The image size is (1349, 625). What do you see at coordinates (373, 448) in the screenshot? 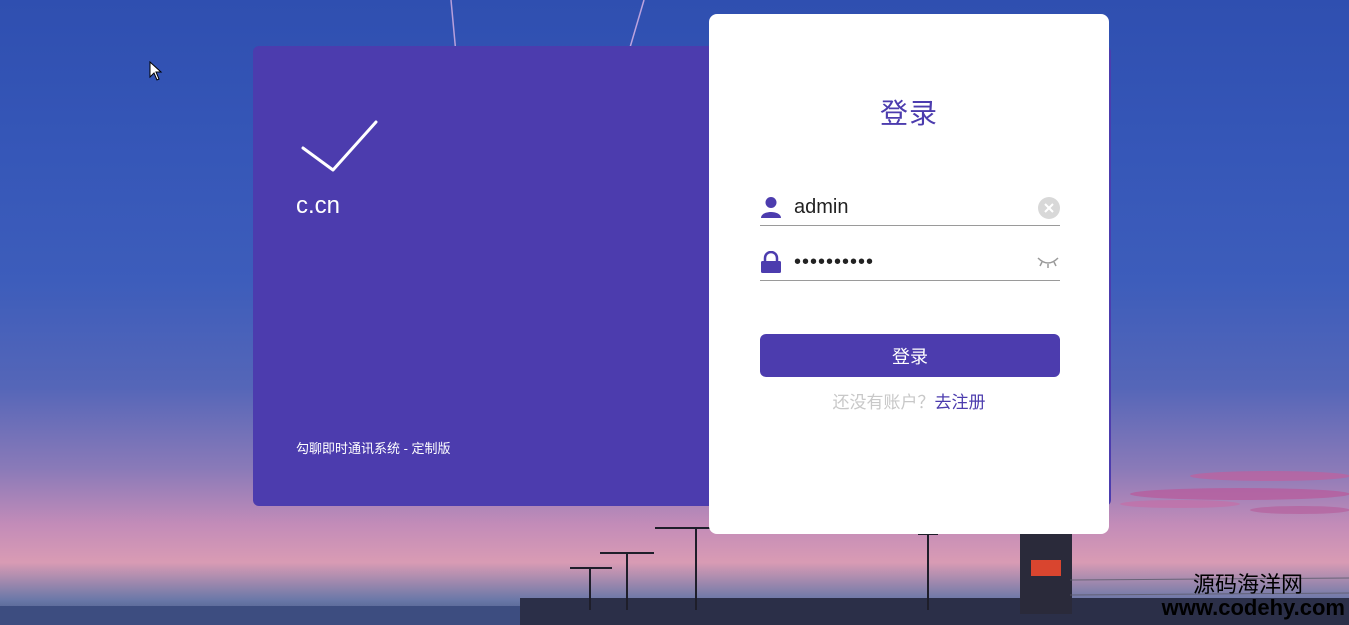
I see `brand-footer: 勾聊即时通讯系统 - 定制版` at bounding box center [373, 448].